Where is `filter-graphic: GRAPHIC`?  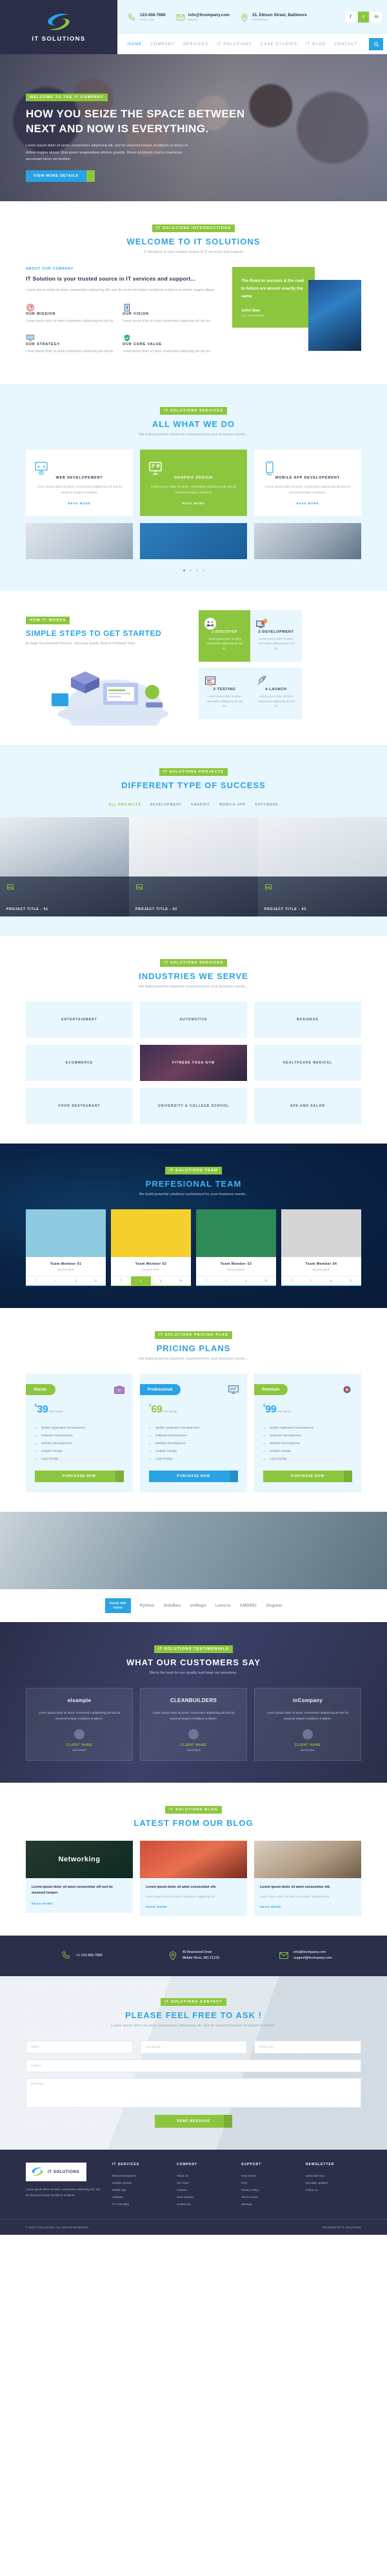 filter-graphic: GRAPHIC is located at coordinates (201, 805).